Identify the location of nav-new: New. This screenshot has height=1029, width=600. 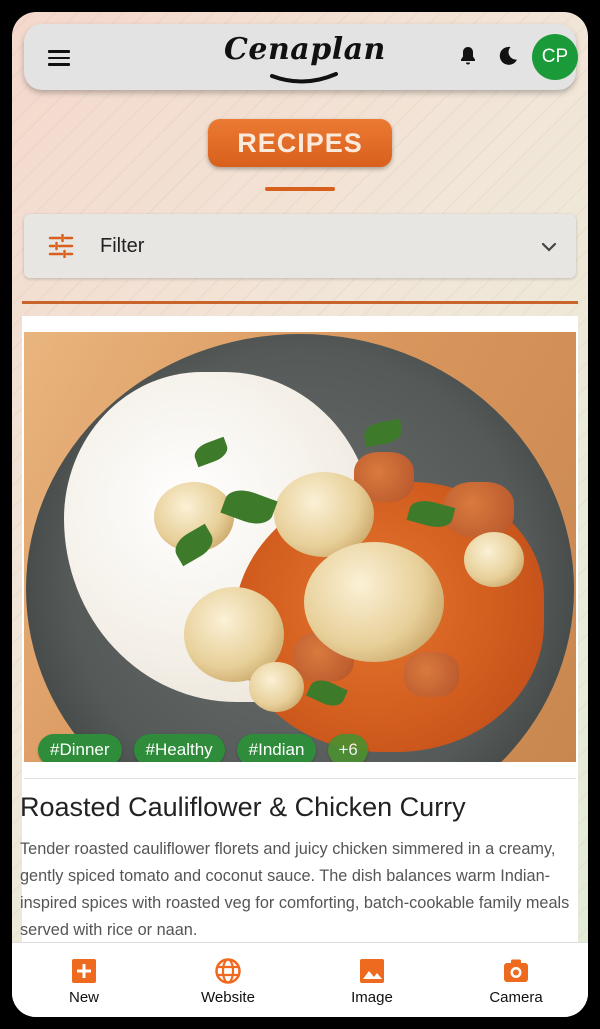
(84, 980).